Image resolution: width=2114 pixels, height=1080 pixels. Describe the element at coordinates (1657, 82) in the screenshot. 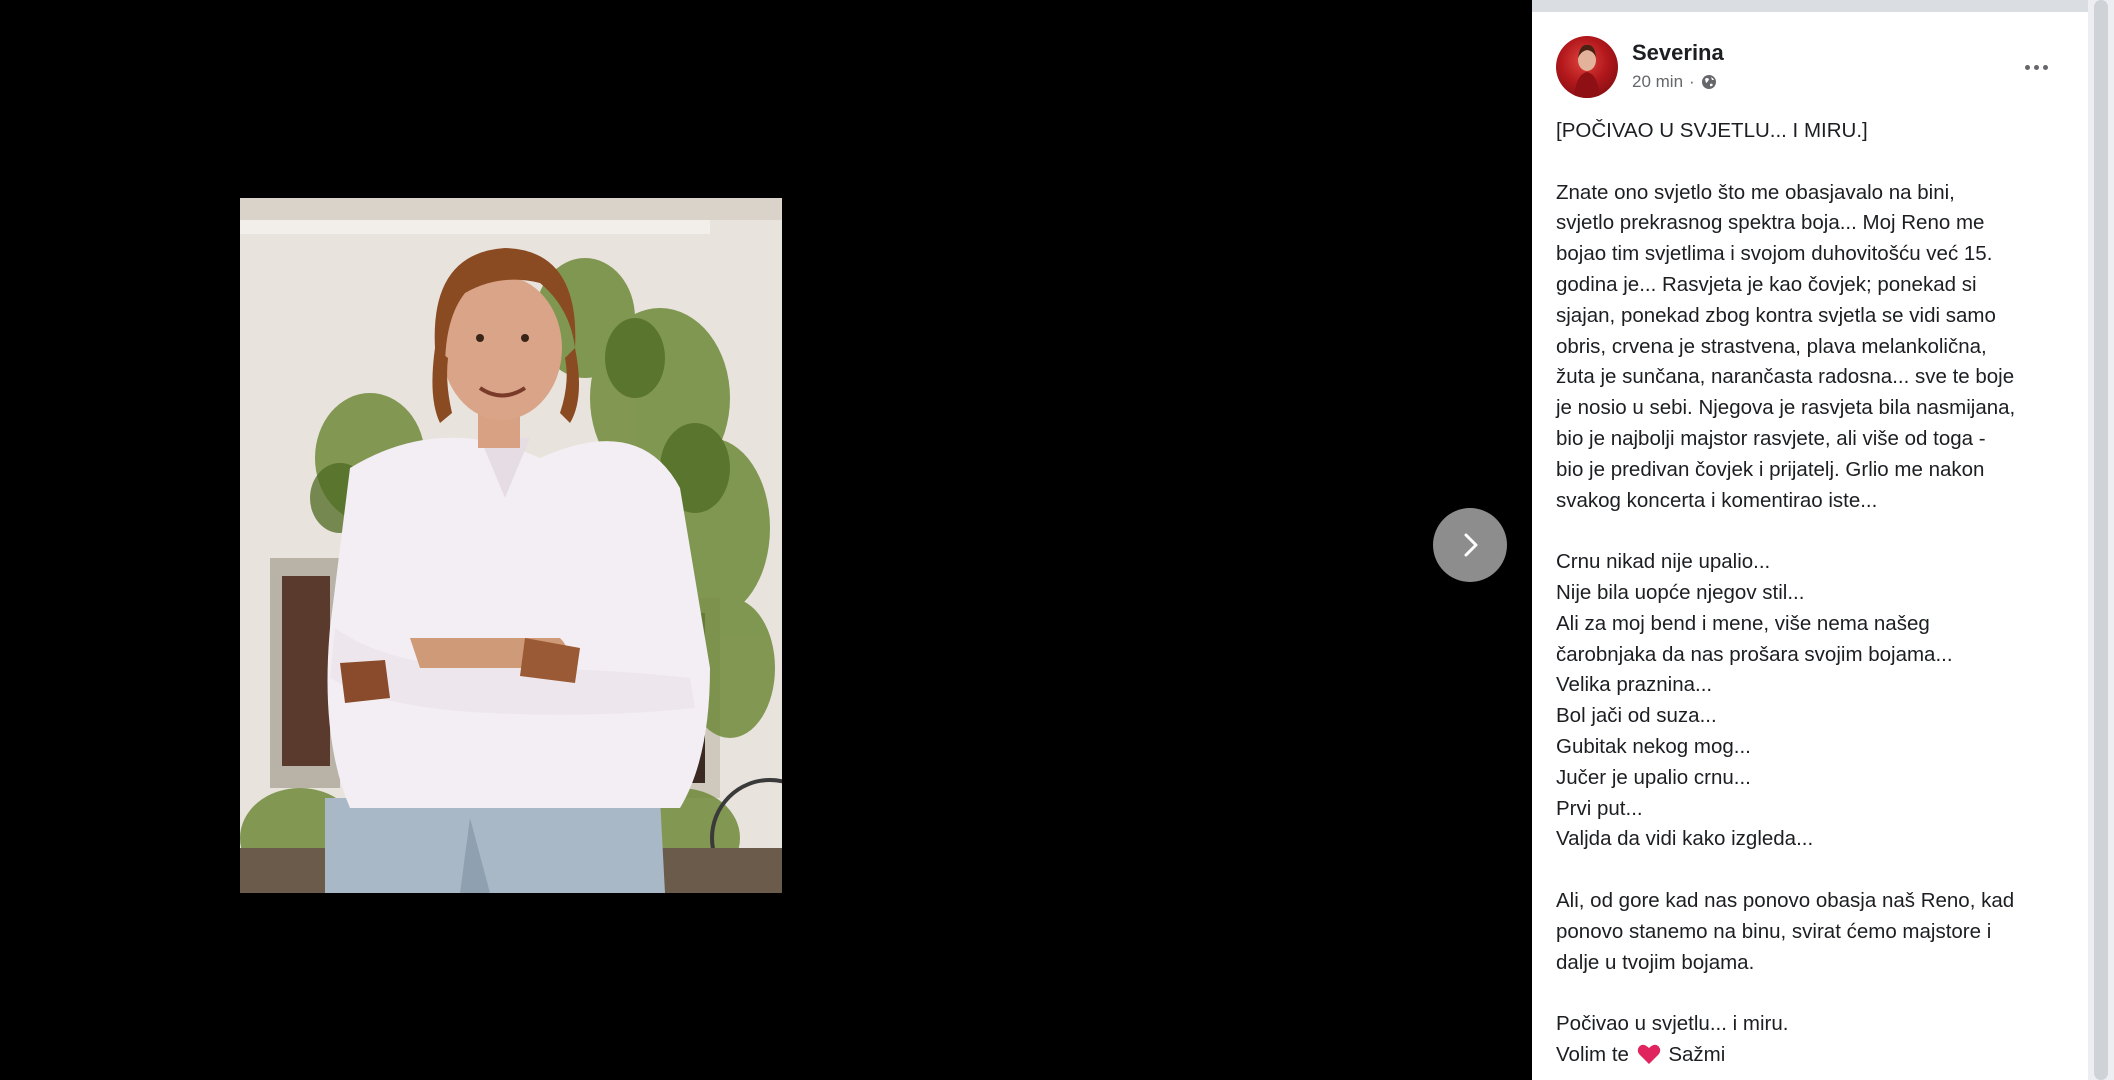

I see `post-time: 20 min` at that location.